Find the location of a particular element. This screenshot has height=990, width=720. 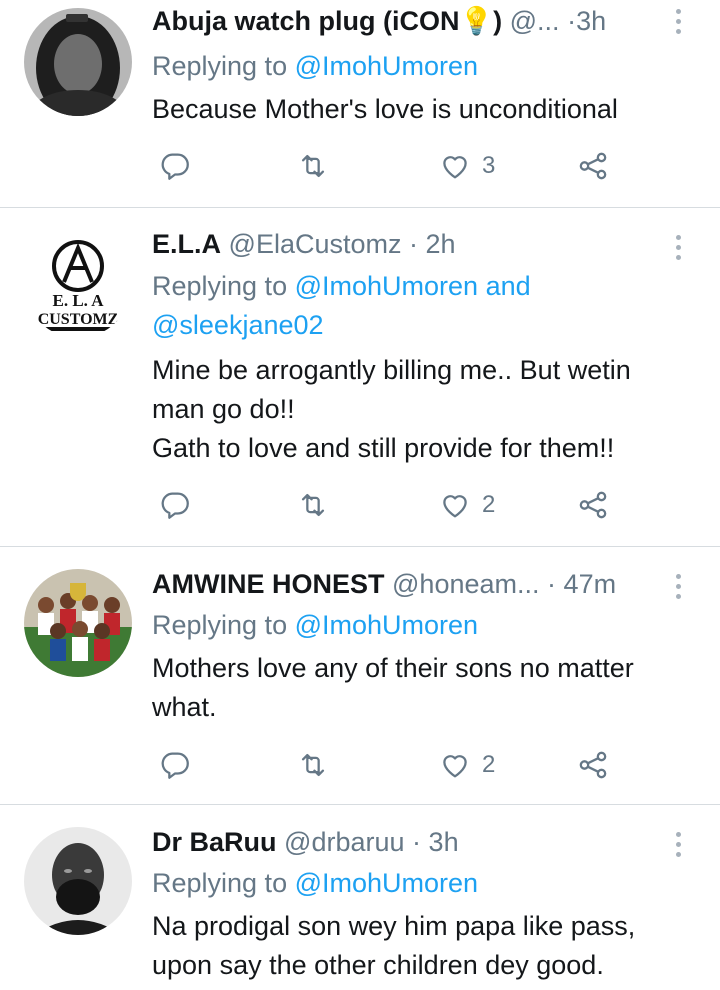

like-button: 3 is located at coordinates (466, 166).